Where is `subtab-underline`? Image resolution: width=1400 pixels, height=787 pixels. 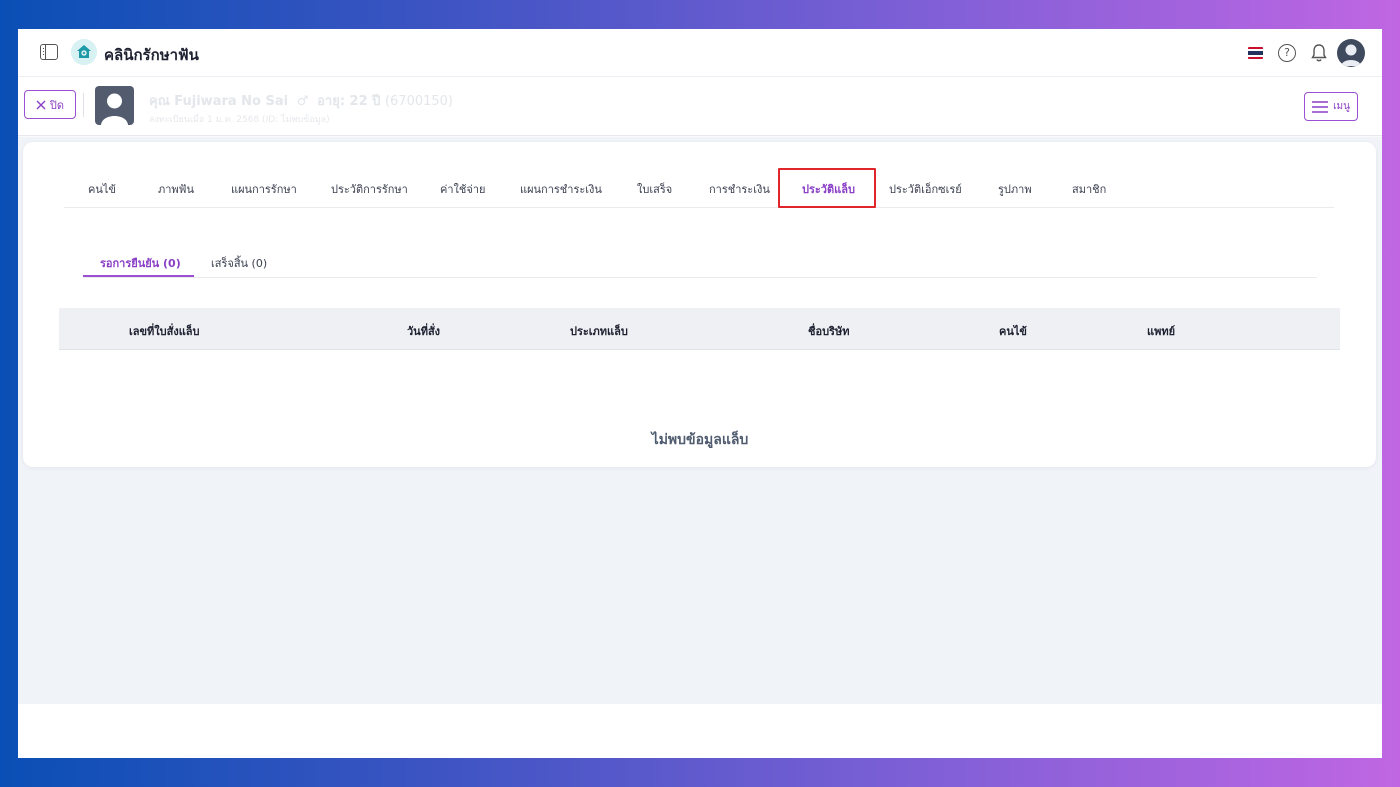
subtab-underline is located at coordinates (138, 276).